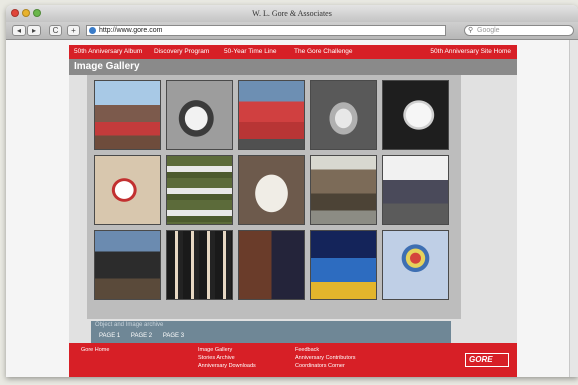 The height and width of the screenshot is (385, 578). Describe the element at coordinates (323, 52) in the screenshot. I see `nav-item-challenge: The Gore Challenge` at that location.